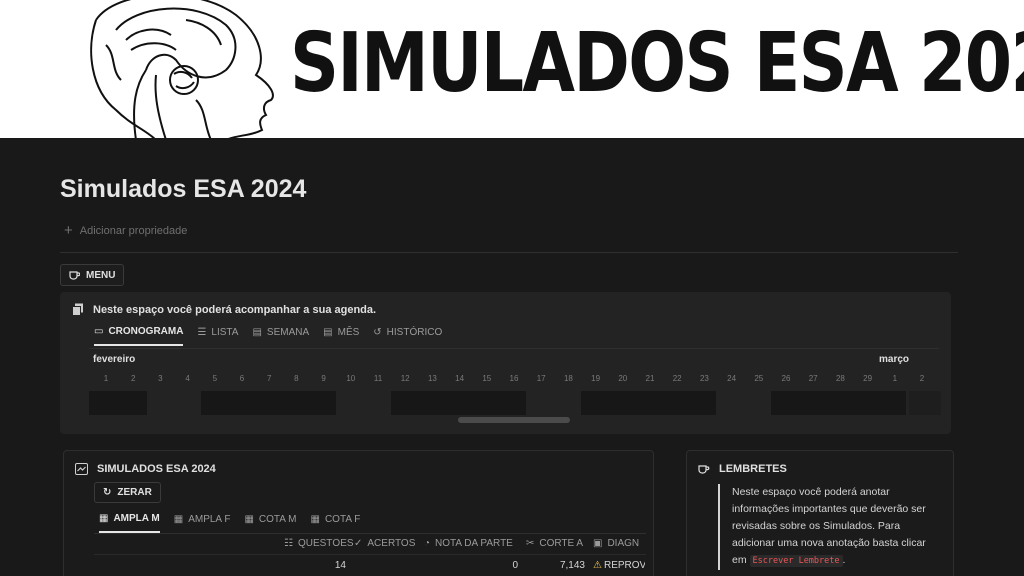  Describe the element at coordinates (257, 332) in the screenshot. I see `calendar-icon: ▤` at that location.